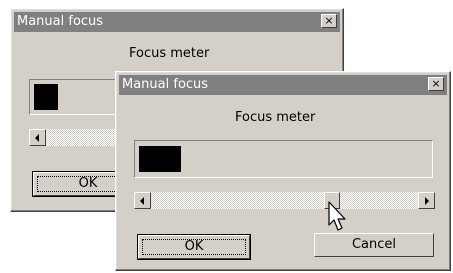 This screenshot has height=273, width=453. I want to click on front-ok-label: OK, so click(194, 246).